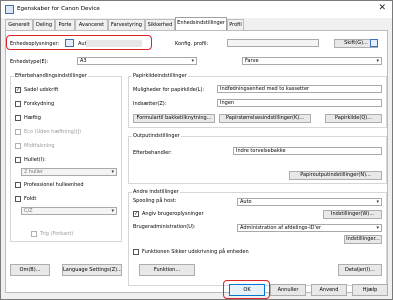 The height and width of the screenshot is (300, 393). Describe the element at coordinates (41, 90) in the screenshot. I see `sadel-label: Sadel udskrift` at that location.